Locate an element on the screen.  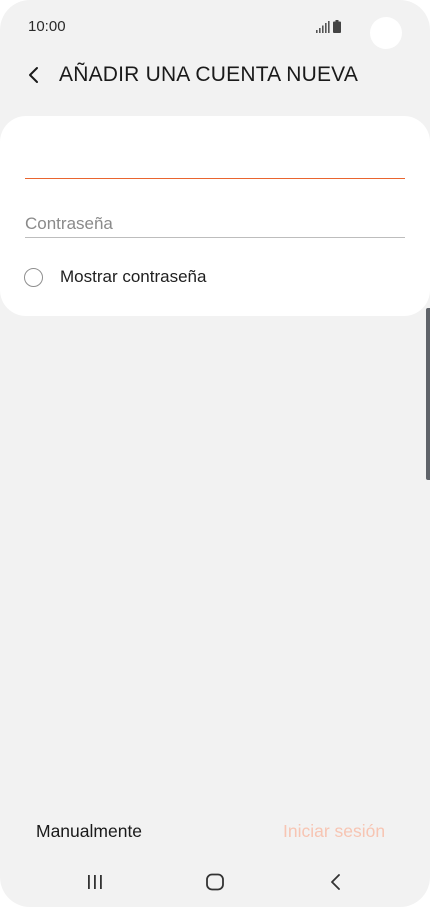
email-field is located at coordinates (215, 165).